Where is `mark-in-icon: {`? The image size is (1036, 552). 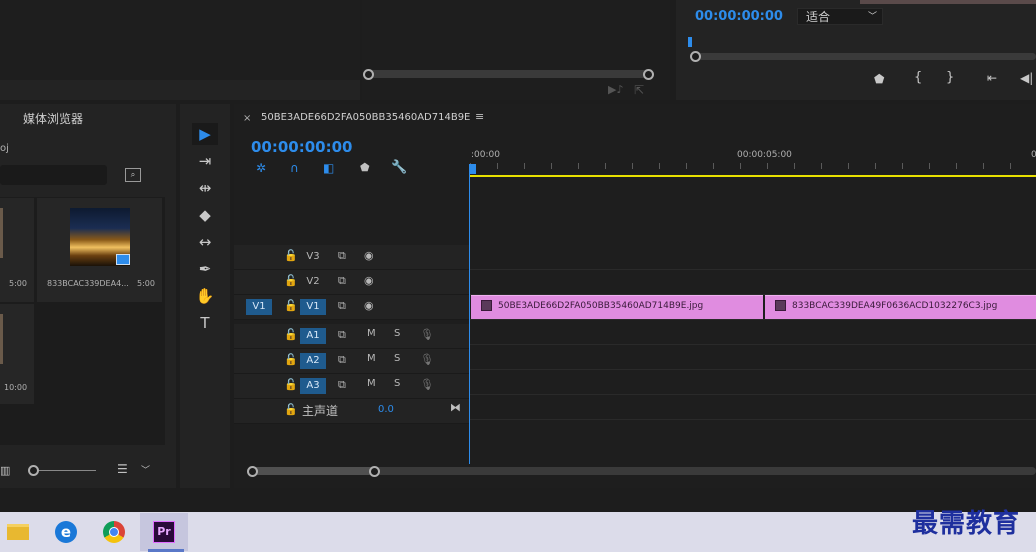
mark-in-icon: { is located at coordinates (918, 77).